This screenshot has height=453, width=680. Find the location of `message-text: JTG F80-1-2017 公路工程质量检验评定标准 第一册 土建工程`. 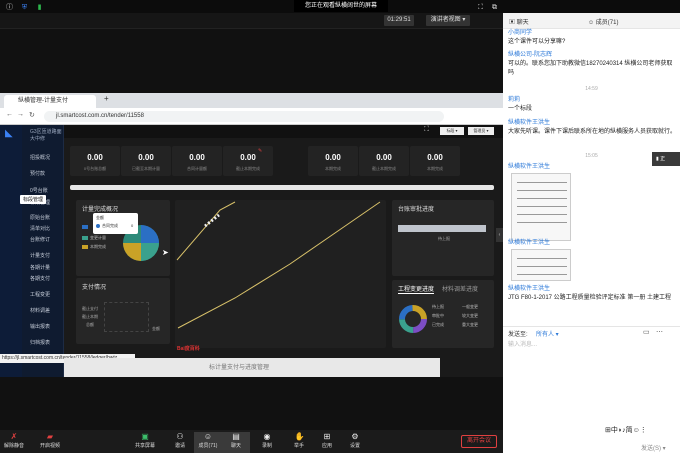

message-text: JTG F80-1-2017 公路工程质量检验评定标准 第一册 土建工程 is located at coordinates (590, 298).